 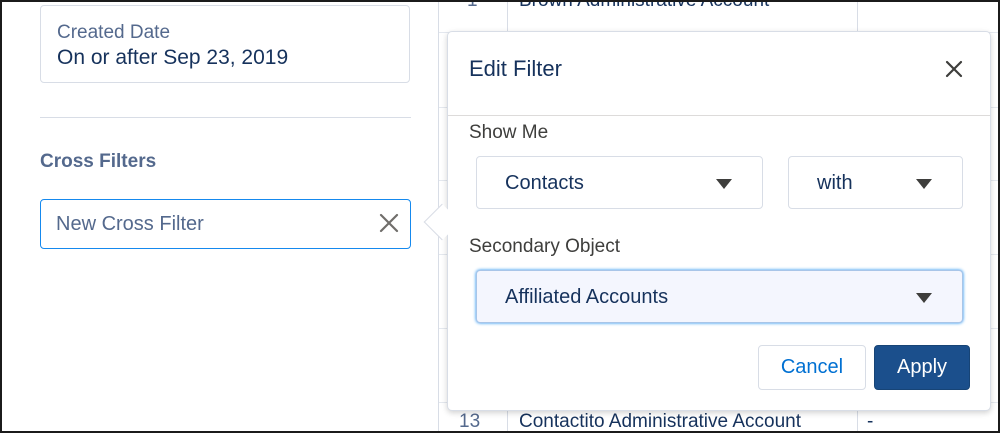 What do you see at coordinates (472, 5) in the screenshot?
I see `row-number: 1` at bounding box center [472, 5].